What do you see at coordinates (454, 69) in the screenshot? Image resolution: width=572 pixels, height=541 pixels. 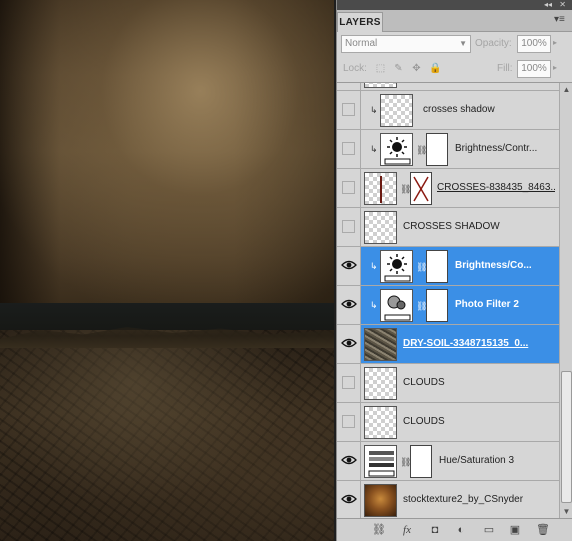 I see `lock-options-row: Lock: ⬚ ✎ ✥ 🔒 Fill: 100% ▸` at bounding box center [454, 69].